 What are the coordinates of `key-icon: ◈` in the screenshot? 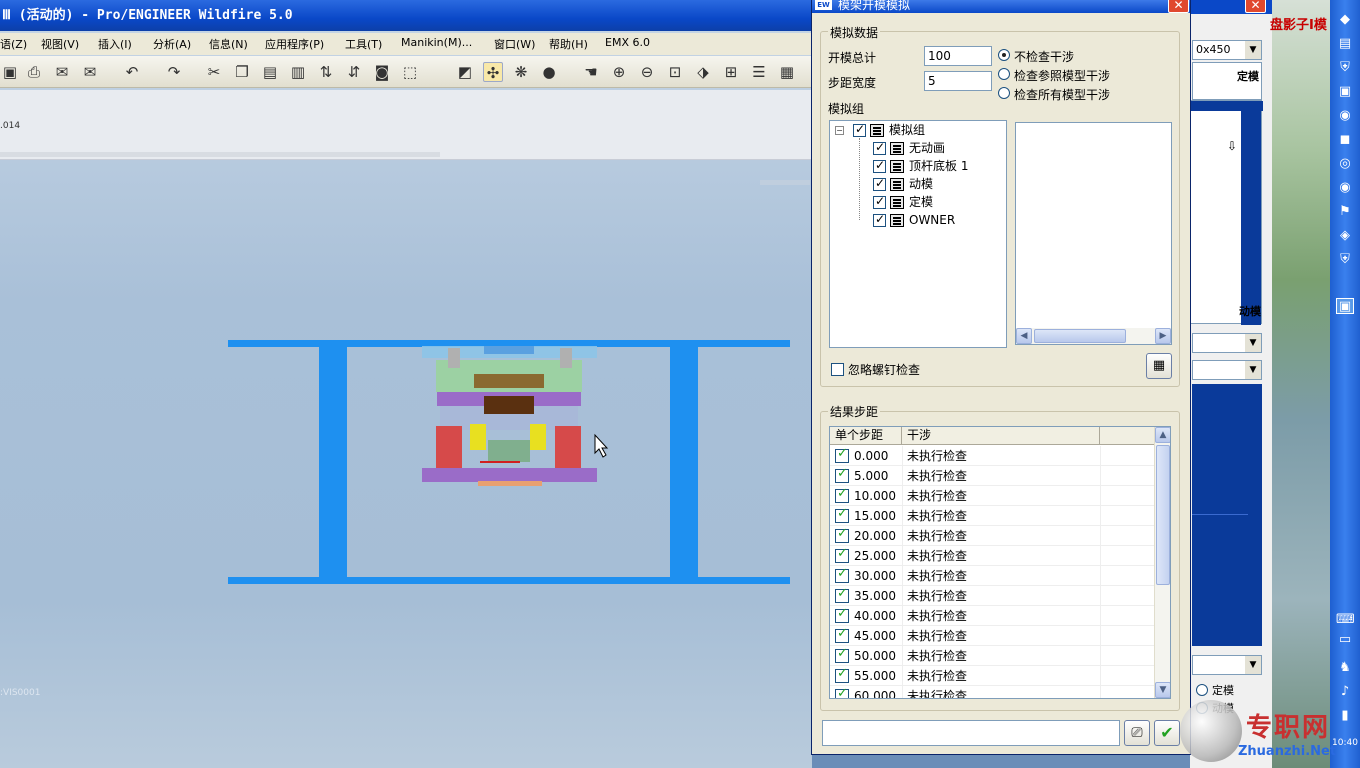 It's located at (1345, 236).